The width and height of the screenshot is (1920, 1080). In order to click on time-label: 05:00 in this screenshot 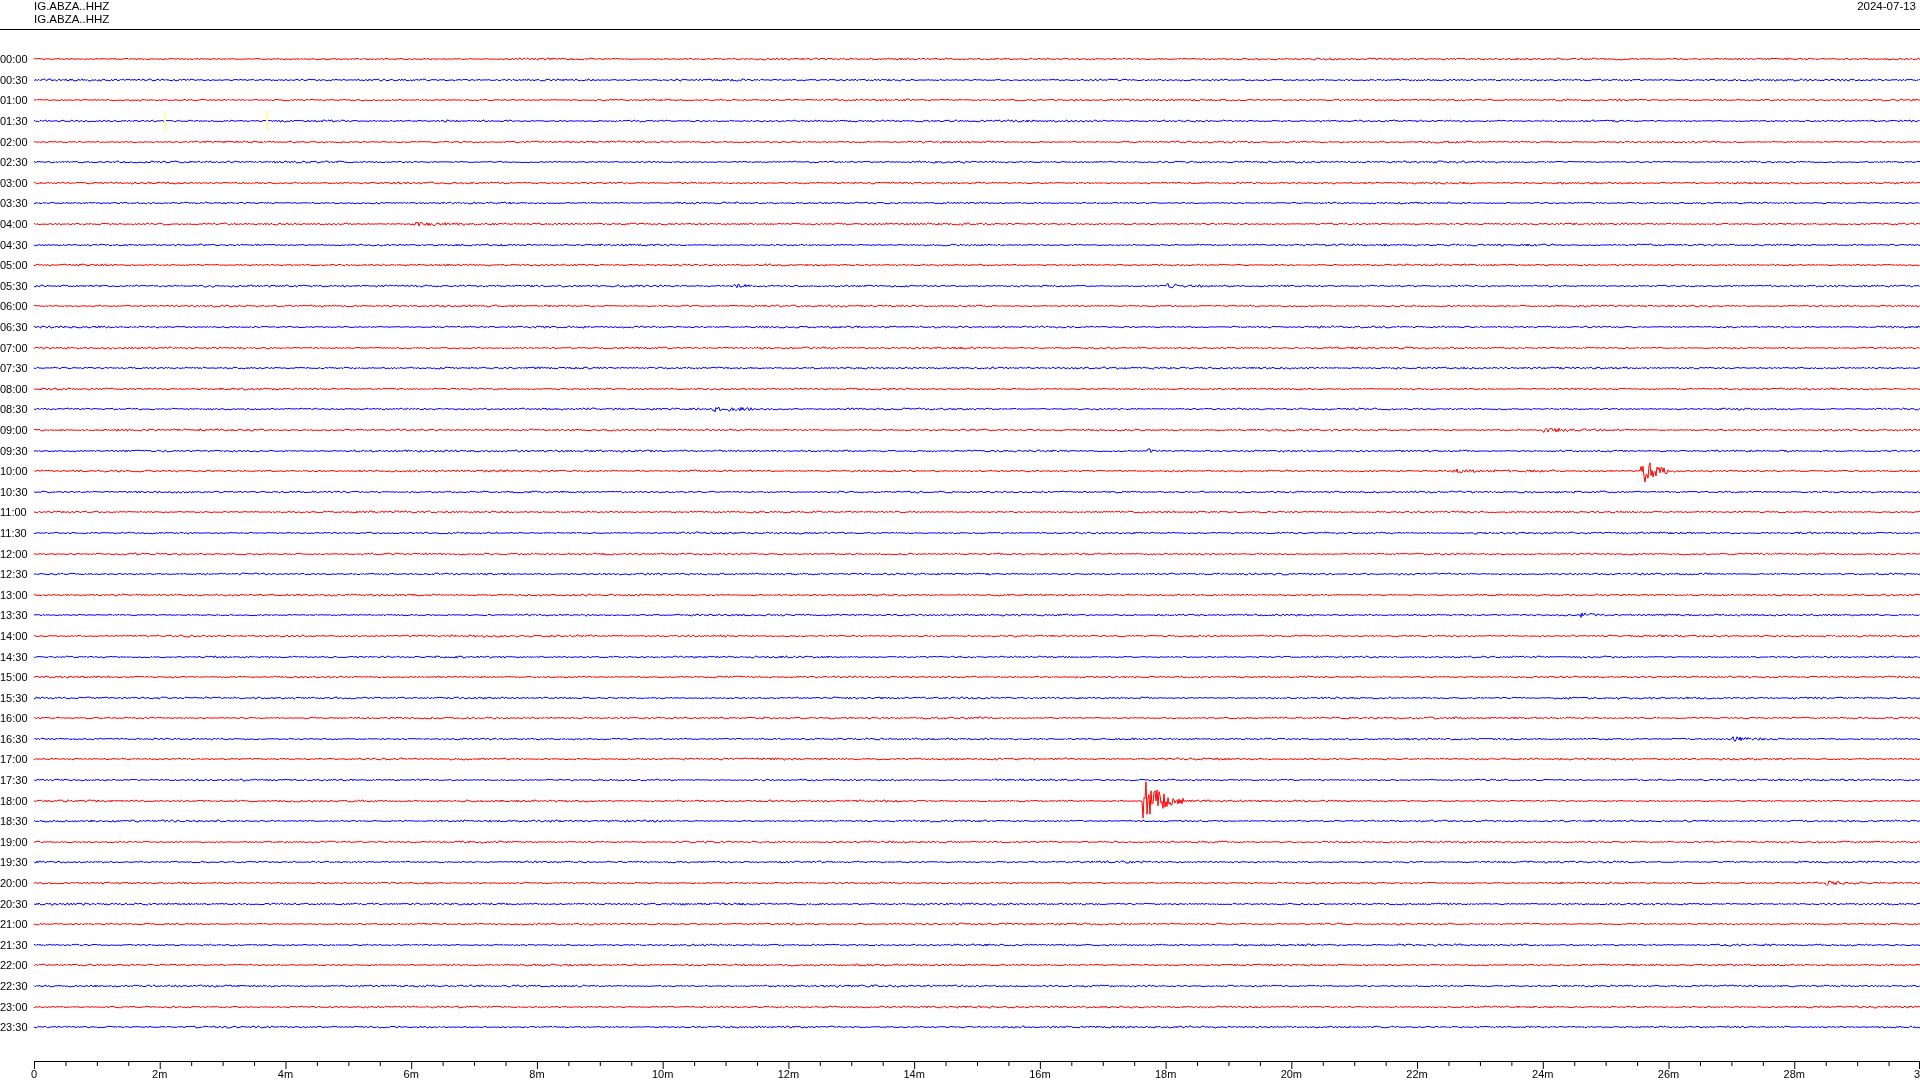, I will do `click(14, 265)`.